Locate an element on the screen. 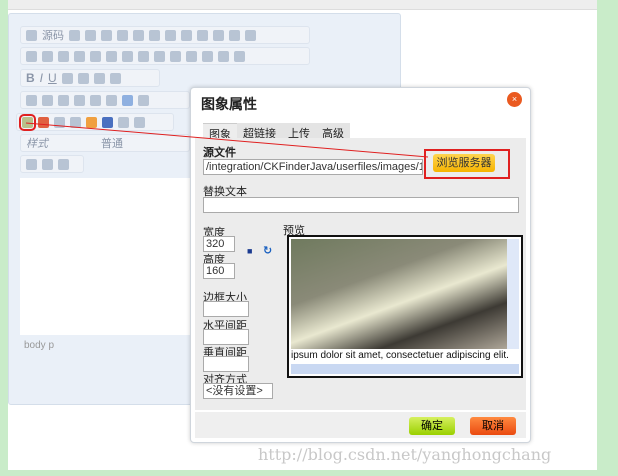 The image size is (618, 476). watermark: http://blog.csdn.net/yanghongchang is located at coordinates (405, 454).